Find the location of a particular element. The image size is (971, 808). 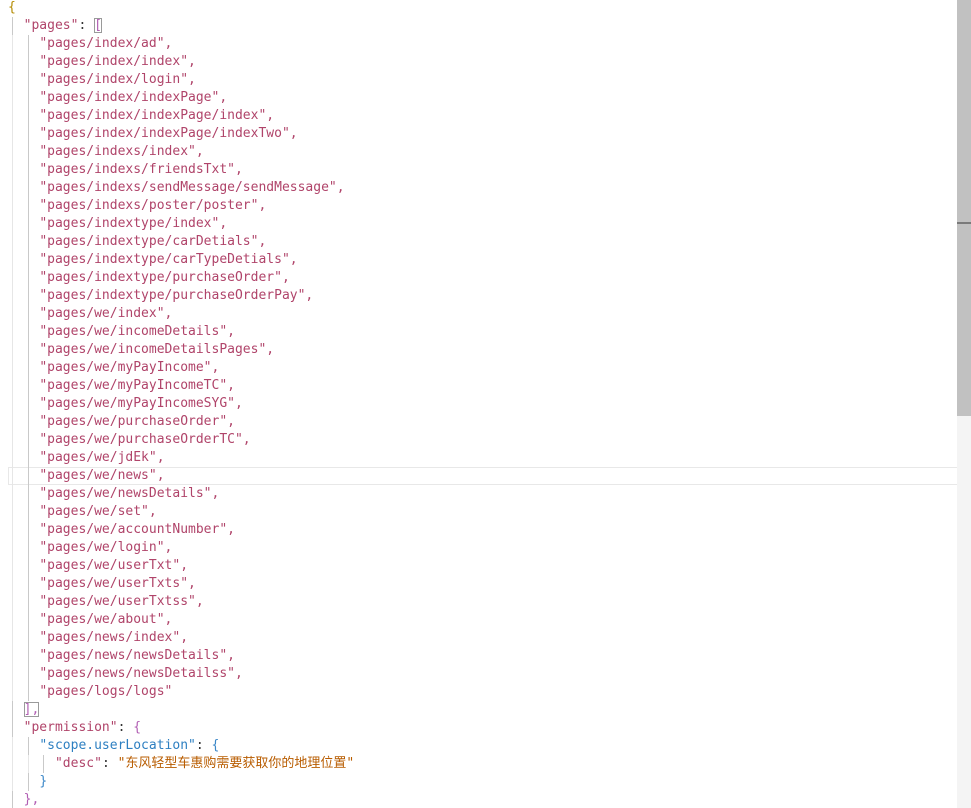

code-line: "pages/indexs/friendsTxt", is located at coordinates (489, 170).